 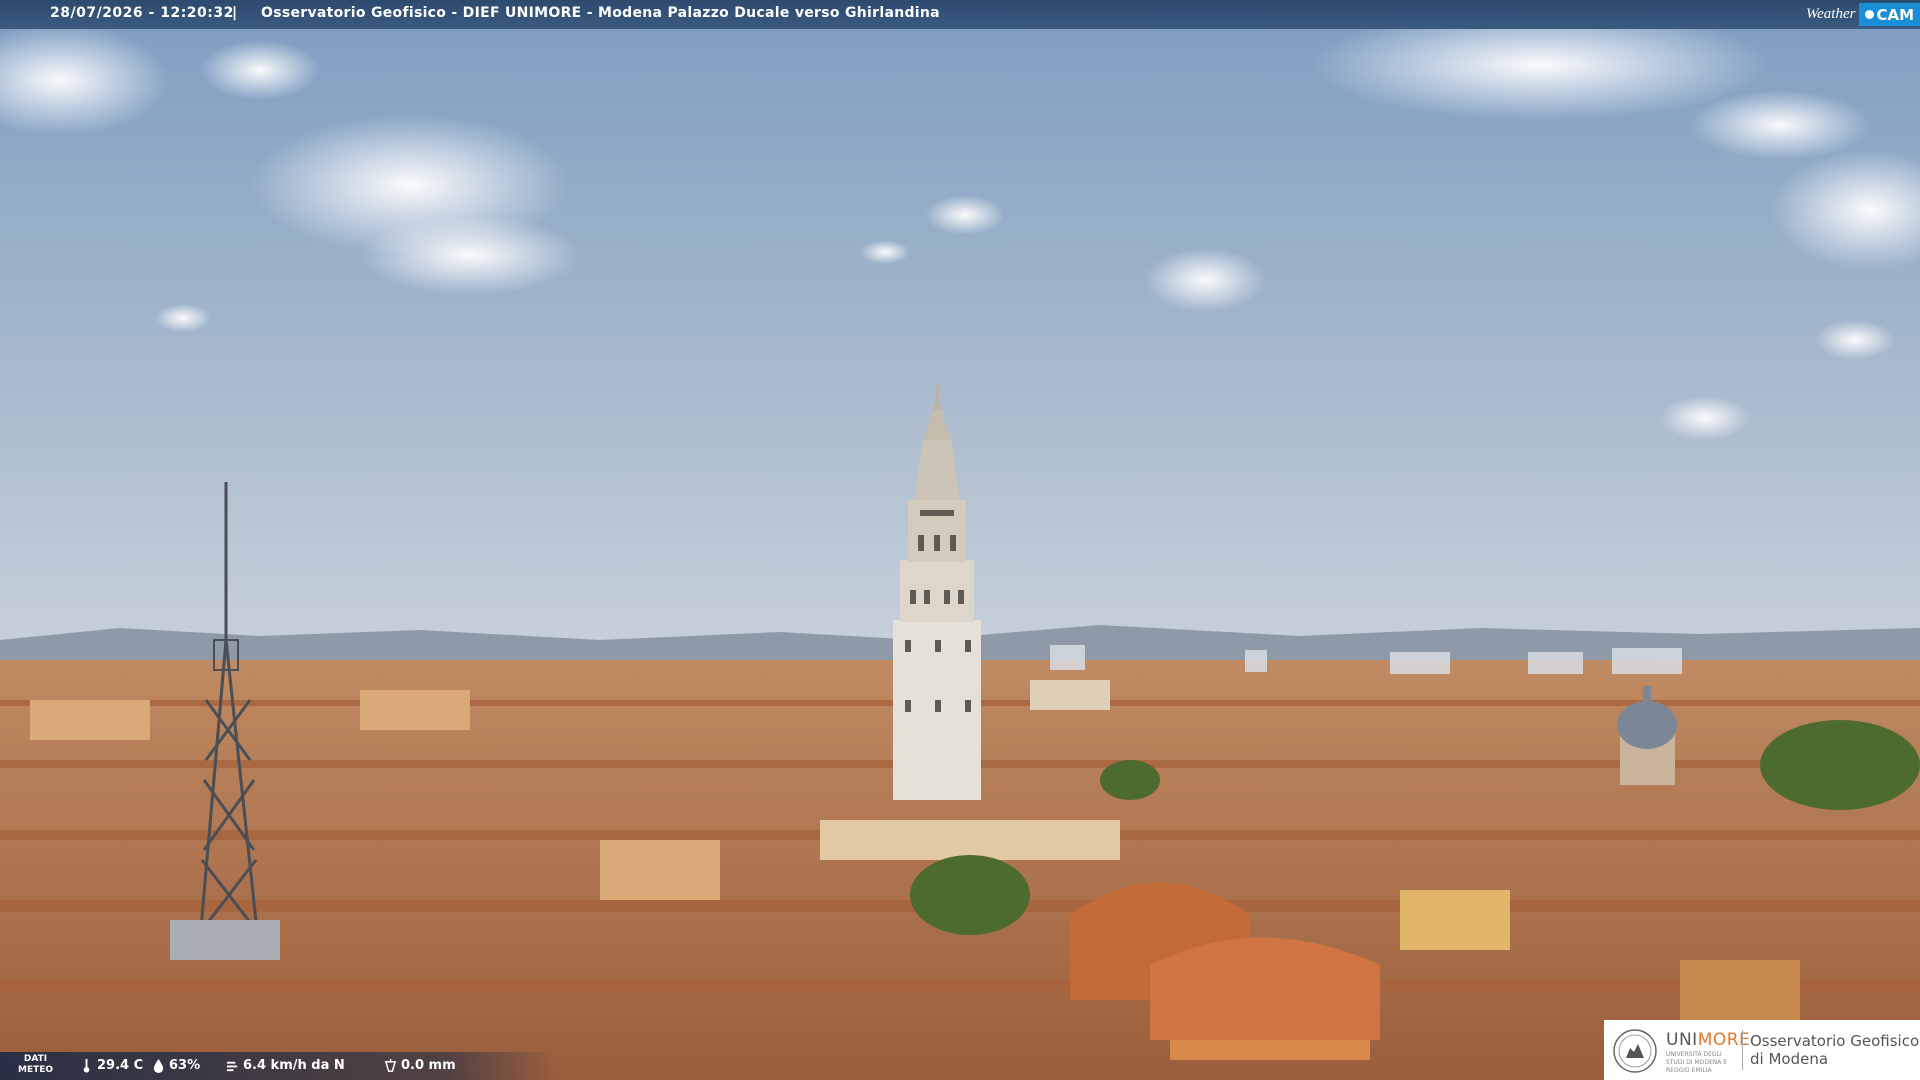 I want to click on unimore-wordmark: UNIMORE, so click(x=1708, y=1040).